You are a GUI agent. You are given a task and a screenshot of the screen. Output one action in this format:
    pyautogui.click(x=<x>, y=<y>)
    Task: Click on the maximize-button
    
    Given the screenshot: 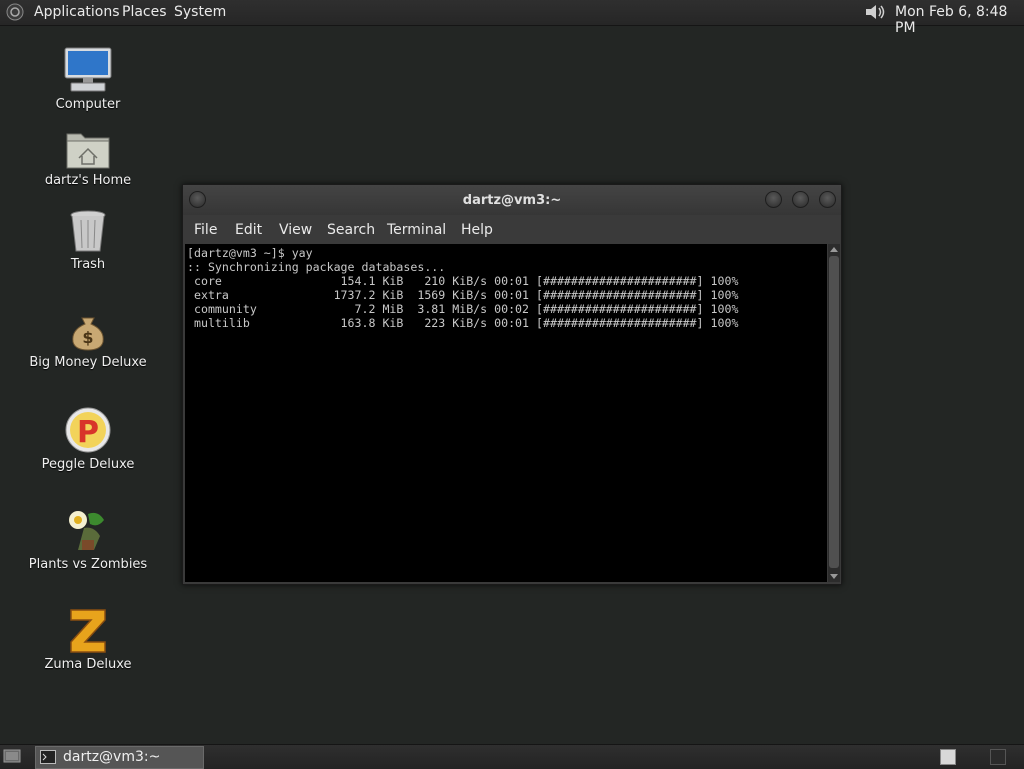 What is the action you would take?
    pyautogui.click(x=800, y=199)
    